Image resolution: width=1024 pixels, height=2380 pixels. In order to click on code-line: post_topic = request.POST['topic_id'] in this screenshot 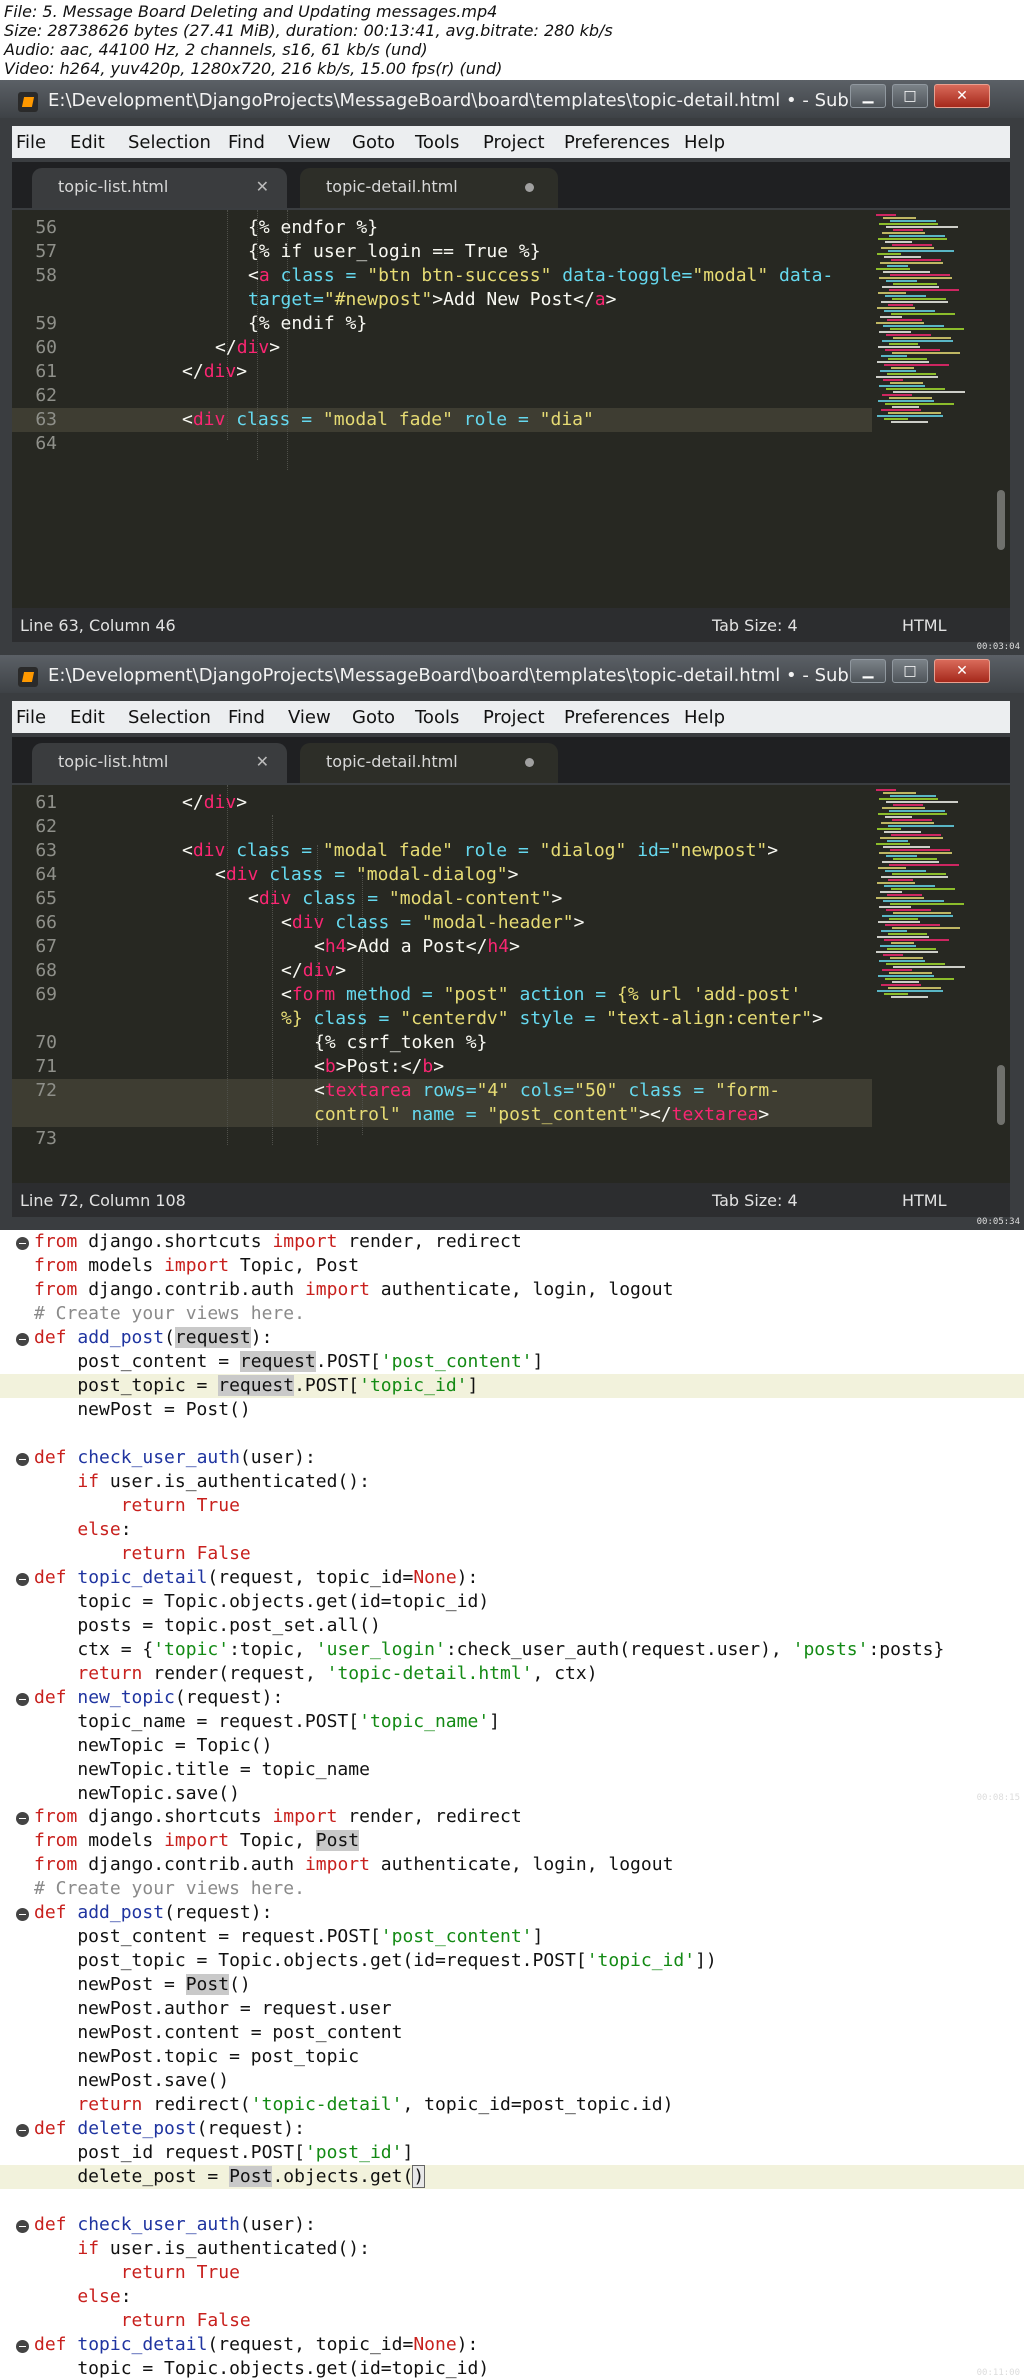, I will do `click(512, 1386)`.